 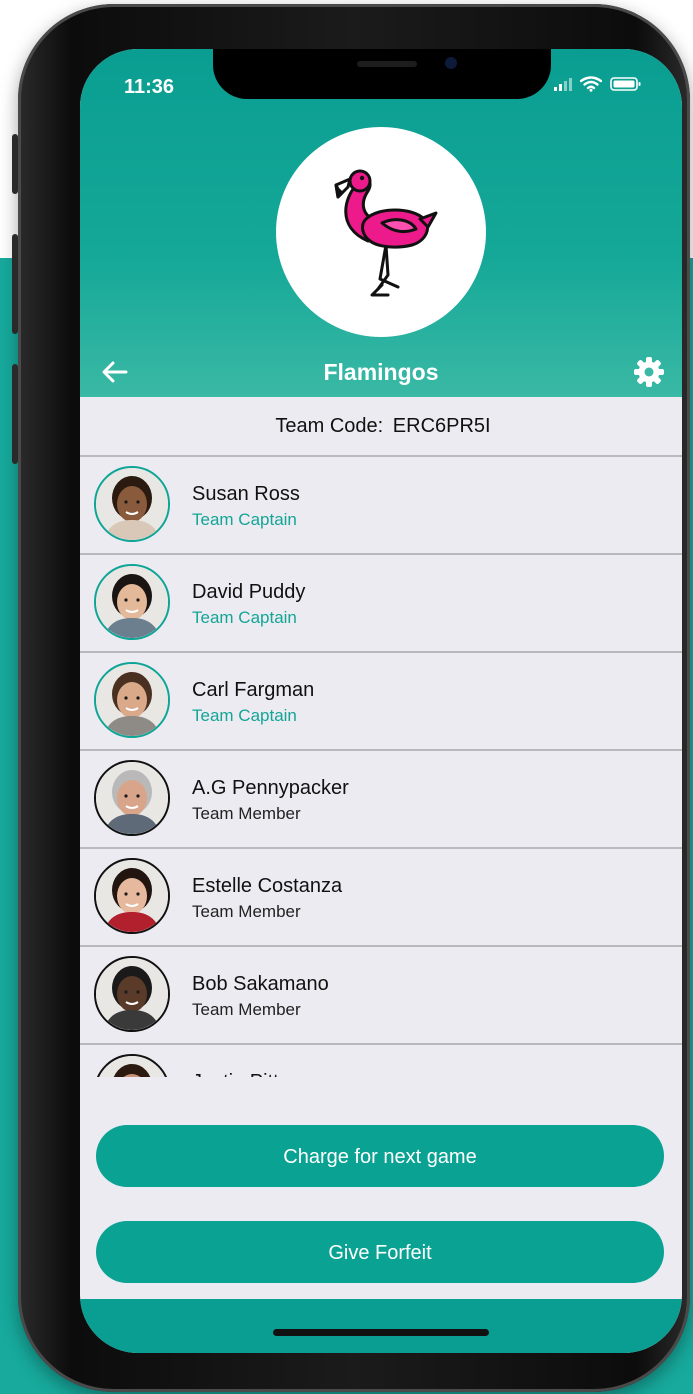 I want to click on member-row: Bob Sakamano Team Member, so click(x=381, y=996).